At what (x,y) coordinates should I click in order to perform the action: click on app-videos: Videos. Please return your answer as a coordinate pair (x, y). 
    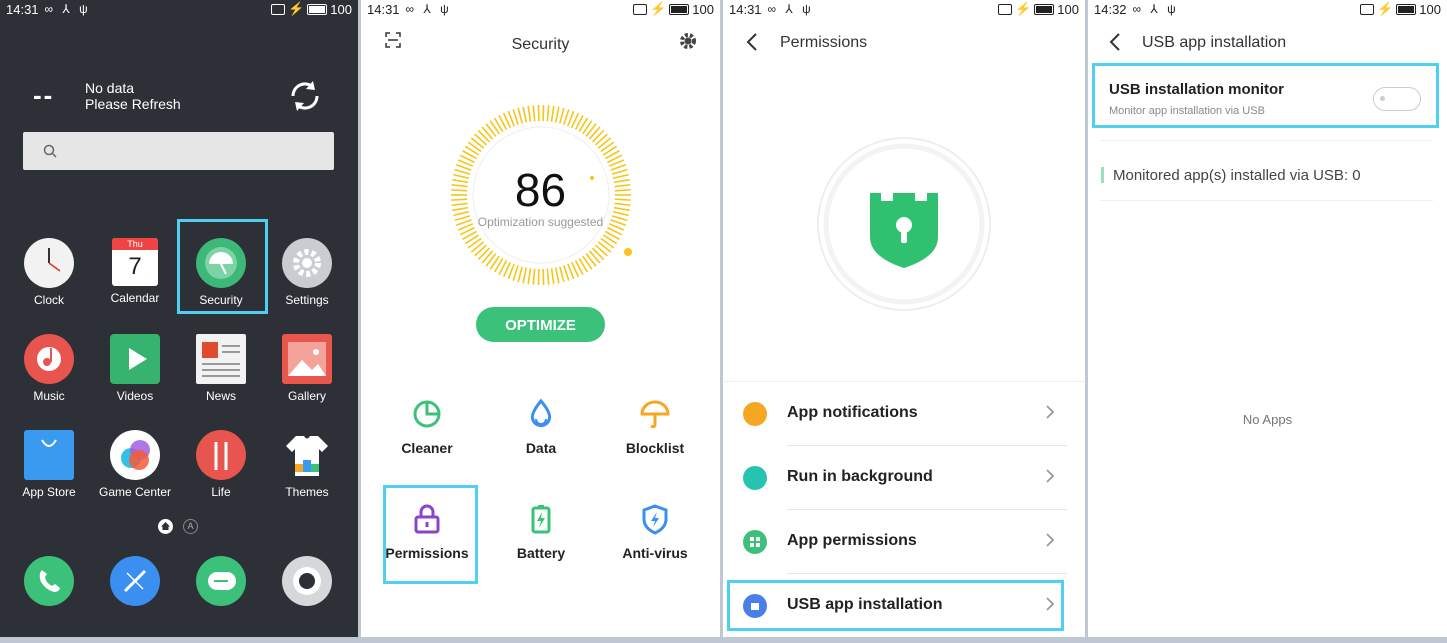
    Looking at the image, I should click on (135, 368).